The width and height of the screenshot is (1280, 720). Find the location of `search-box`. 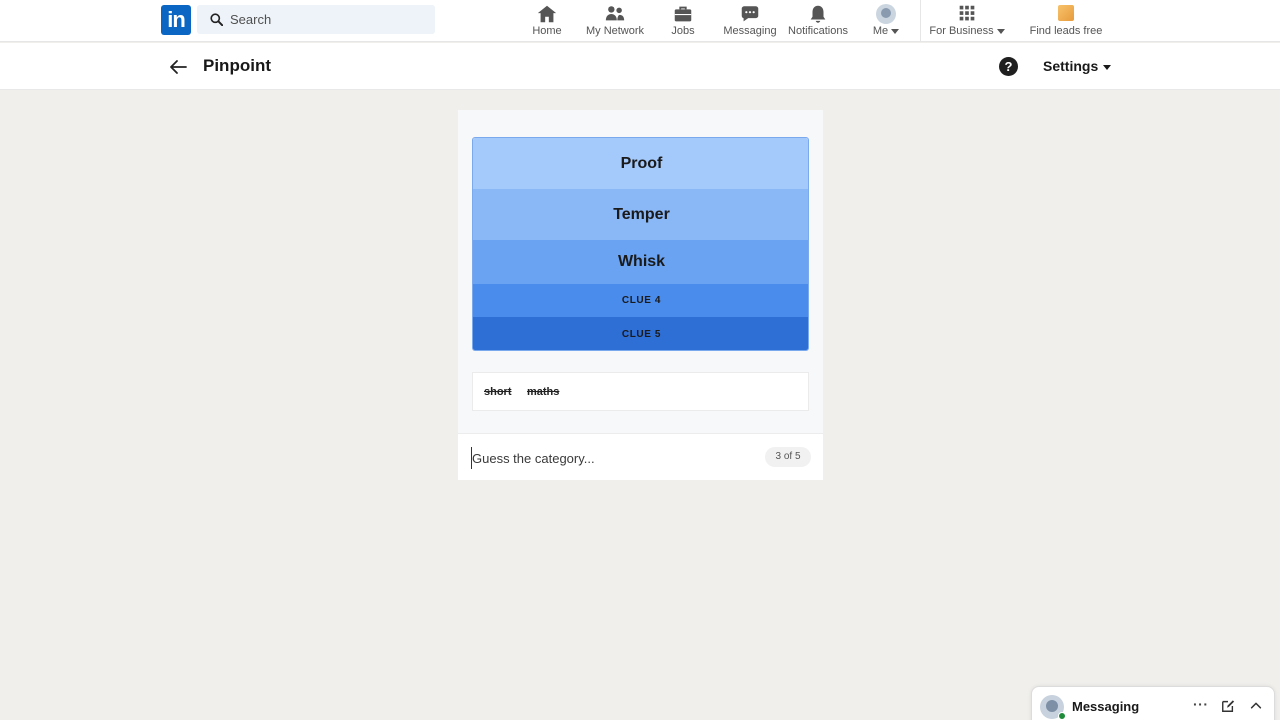

search-box is located at coordinates (316, 19).